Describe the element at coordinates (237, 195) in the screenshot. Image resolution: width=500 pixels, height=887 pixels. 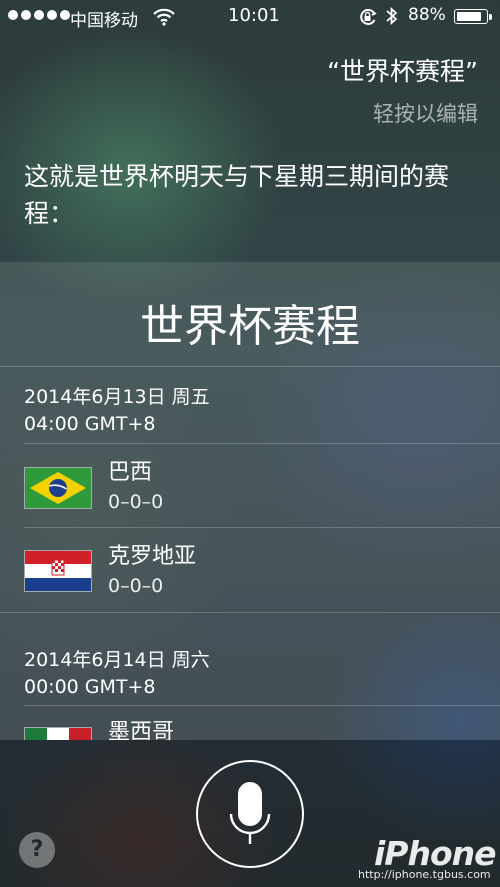
I see `siri-answer-text: 这就是世界杯明天与下星期三期间的赛程：` at that location.